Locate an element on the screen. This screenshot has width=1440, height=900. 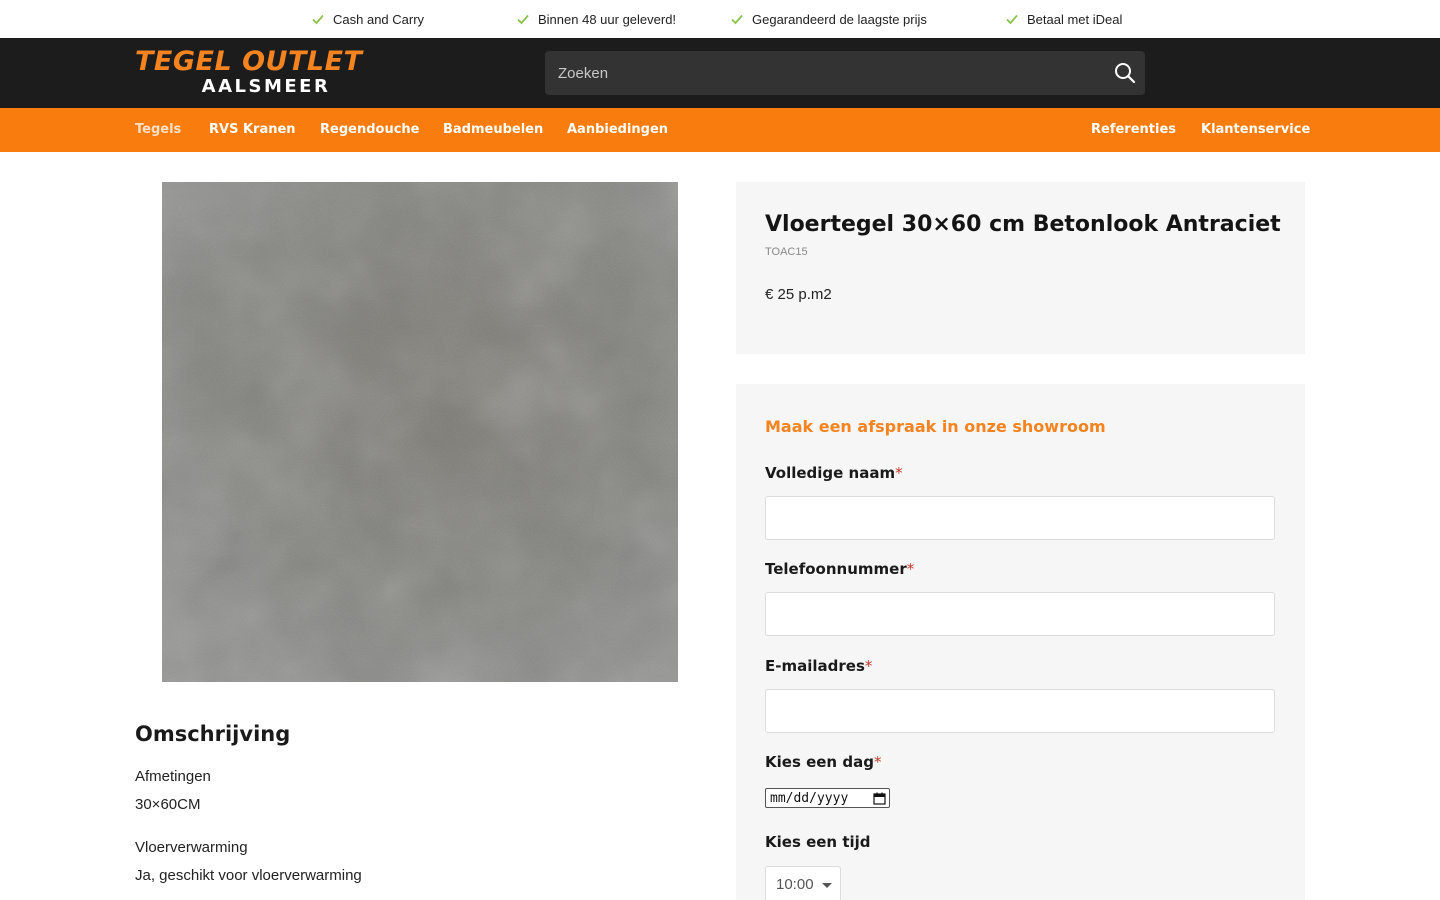
search-input is located at coordinates (825, 73).